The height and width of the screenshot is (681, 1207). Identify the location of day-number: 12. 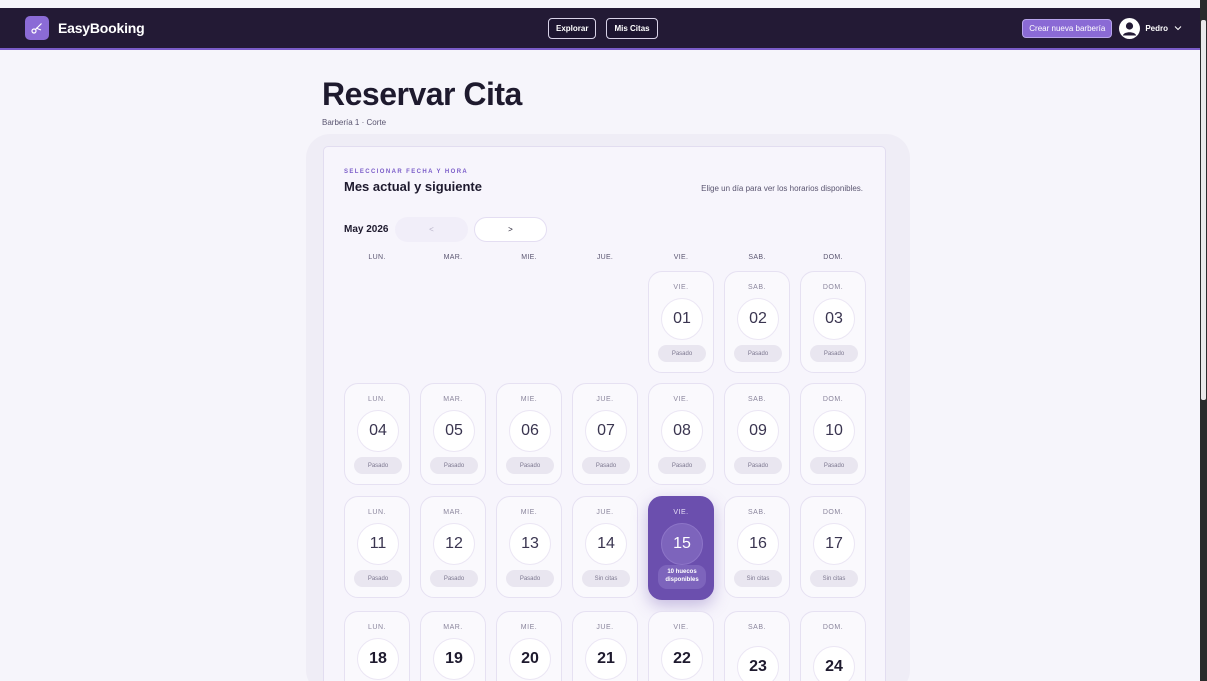
(454, 544).